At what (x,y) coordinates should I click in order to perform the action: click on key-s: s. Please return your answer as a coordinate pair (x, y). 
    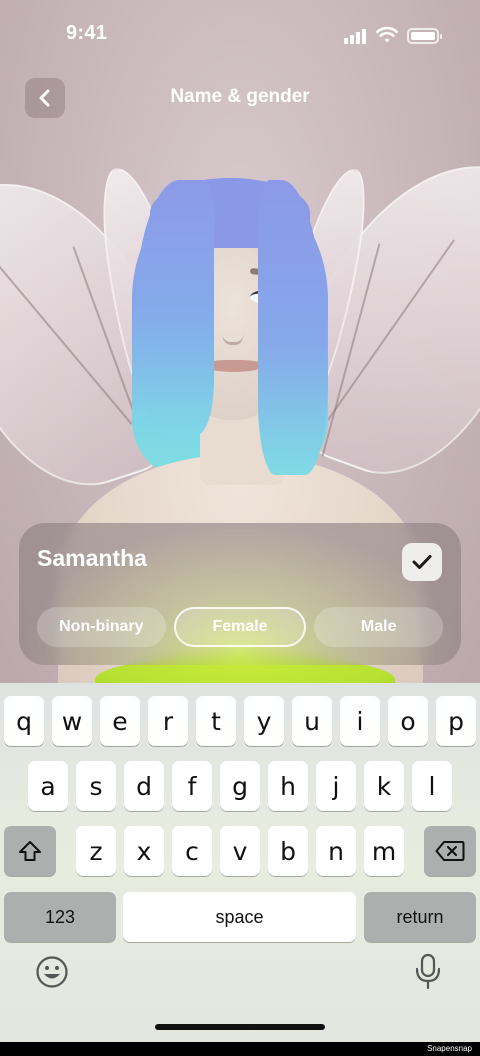
    Looking at the image, I should click on (96, 786).